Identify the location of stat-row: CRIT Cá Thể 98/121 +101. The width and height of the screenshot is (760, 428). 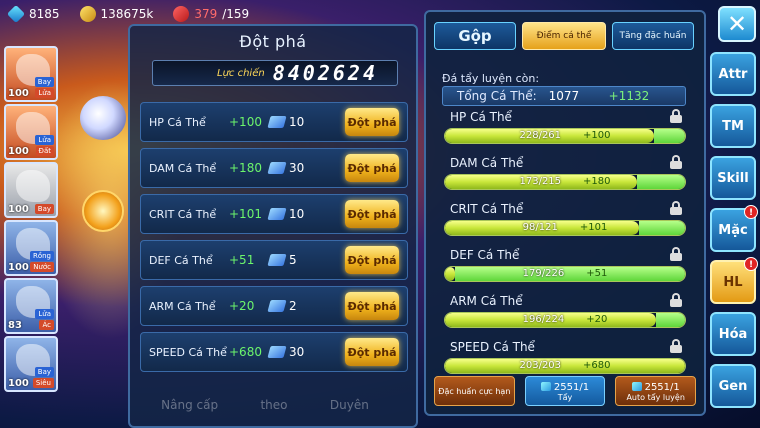
(566, 223).